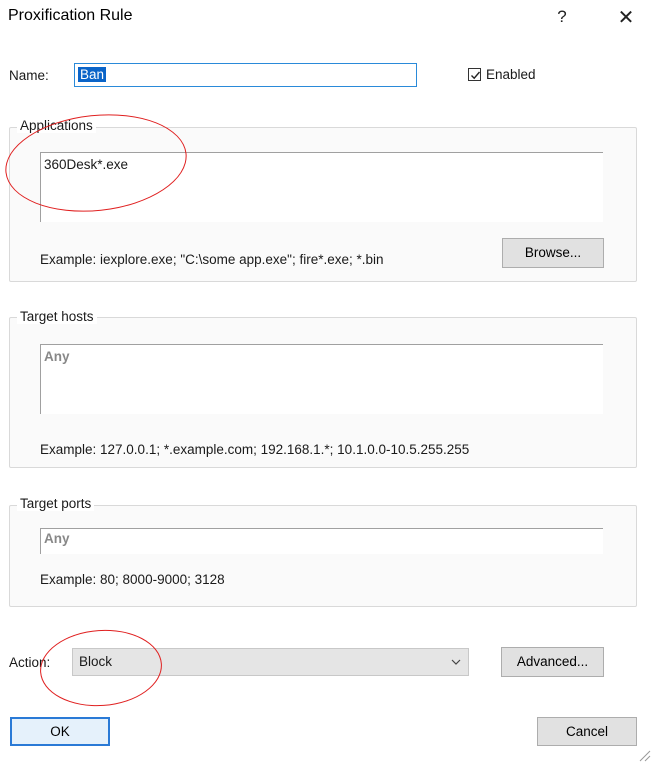 The height and width of the screenshot is (762, 651). Describe the element at coordinates (321, 379) in the screenshot. I see `target-hosts-textarea: Any` at that location.